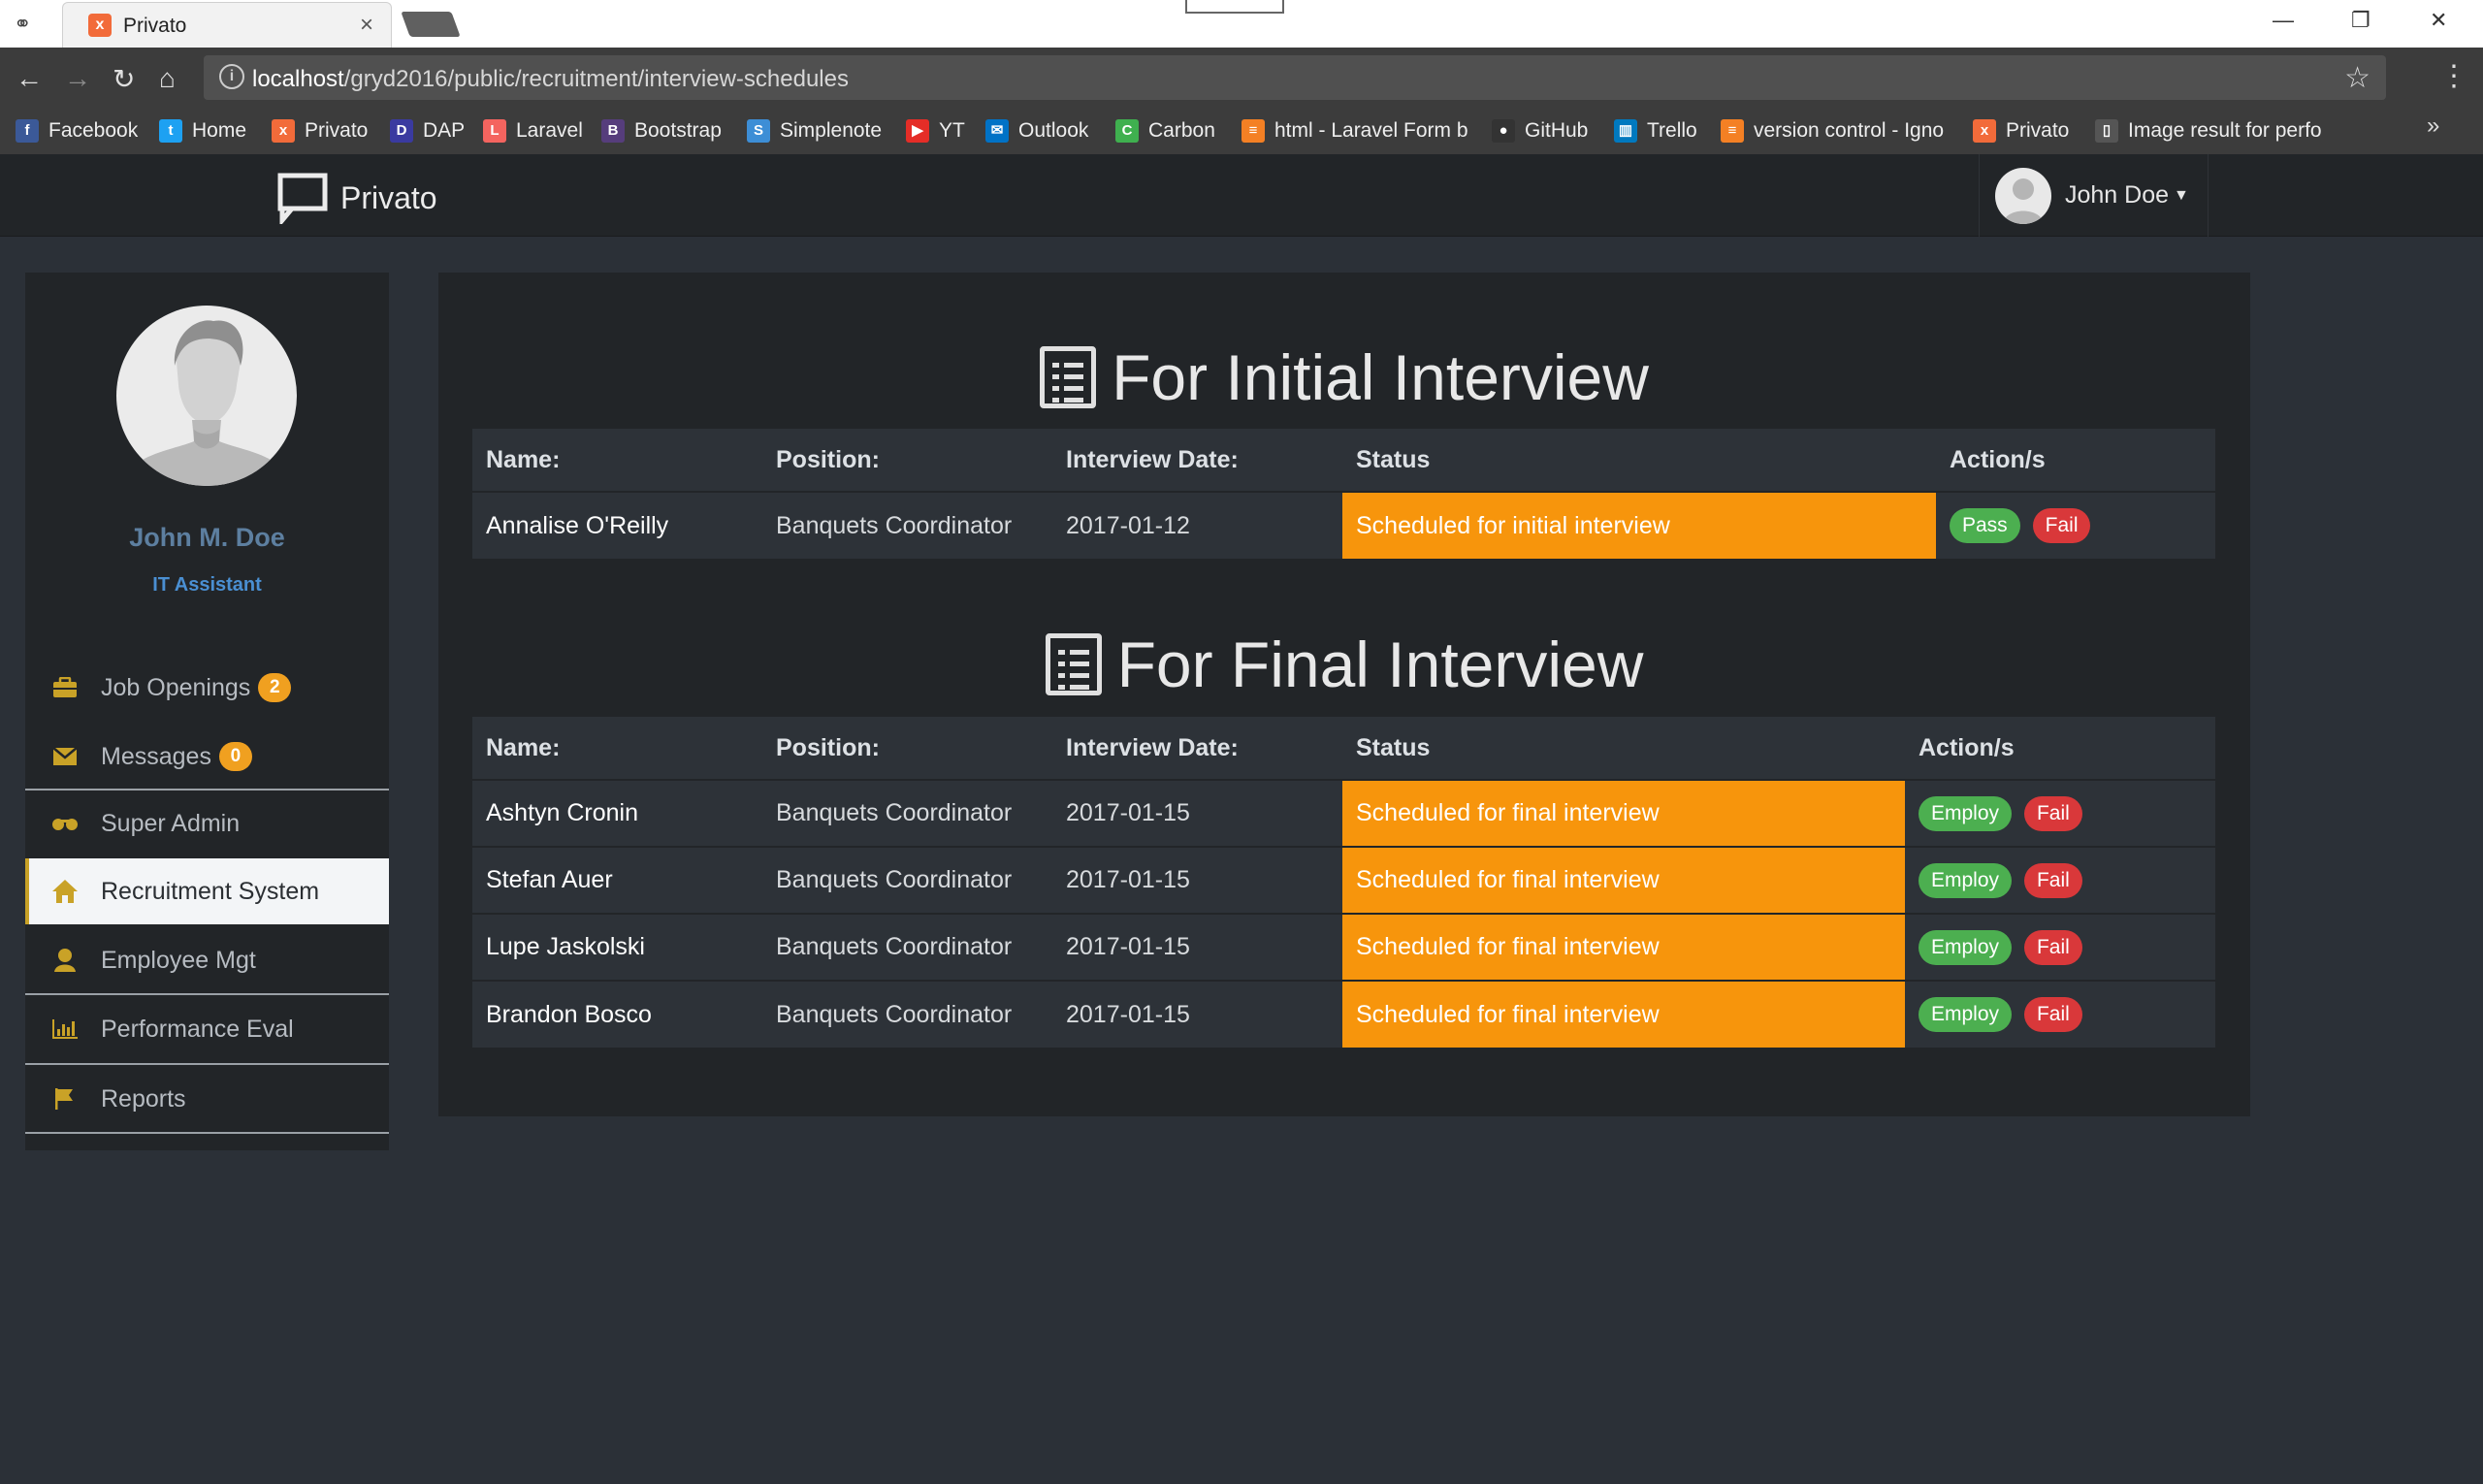 This screenshot has height=1484, width=2483. What do you see at coordinates (65, 823) in the screenshot?
I see `glasses-icon` at bounding box center [65, 823].